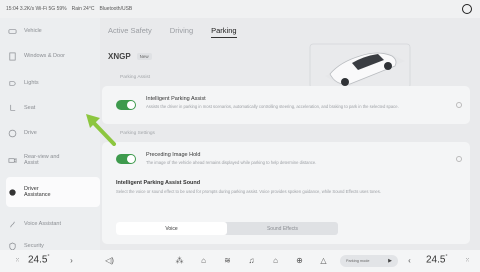 Image resolution: width=480 pixels, height=272 pixels. Describe the element at coordinates (53, 192) in the screenshot. I see `sidebar-item-driver-assistance: Driver Assistance` at that location.